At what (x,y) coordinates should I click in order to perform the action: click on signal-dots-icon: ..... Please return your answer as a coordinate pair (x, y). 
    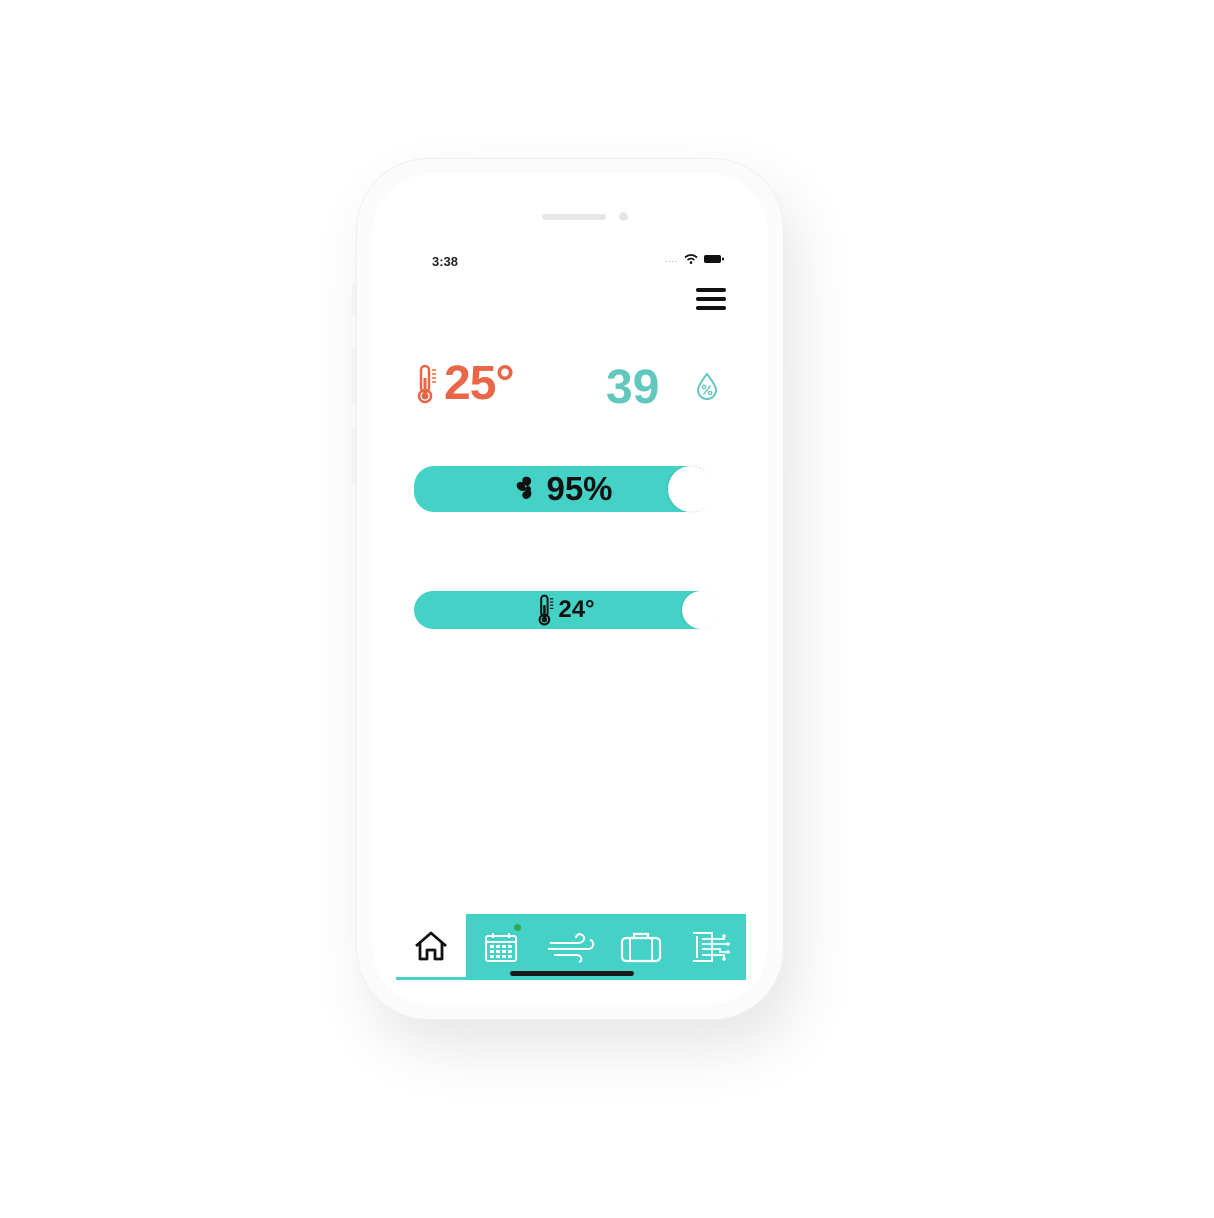
    Looking at the image, I should click on (671, 259).